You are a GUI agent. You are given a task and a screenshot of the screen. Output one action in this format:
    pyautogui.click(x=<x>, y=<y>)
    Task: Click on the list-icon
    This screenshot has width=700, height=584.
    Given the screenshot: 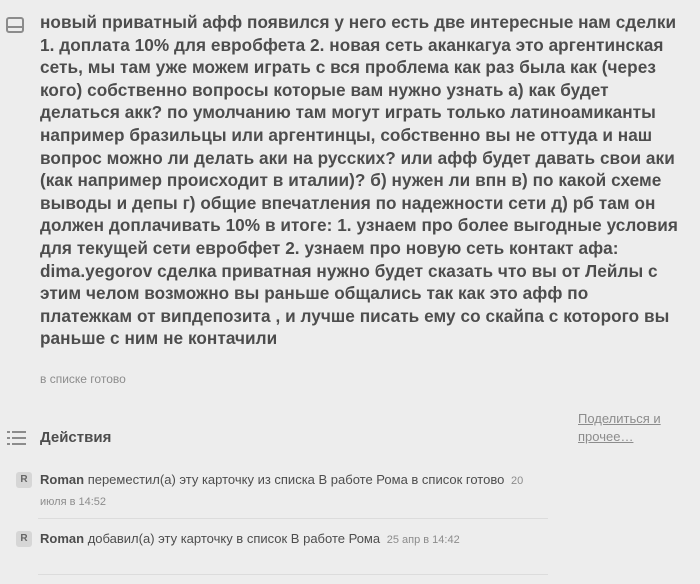 What is the action you would take?
    pyautogui.click(x=16, y=438)
    